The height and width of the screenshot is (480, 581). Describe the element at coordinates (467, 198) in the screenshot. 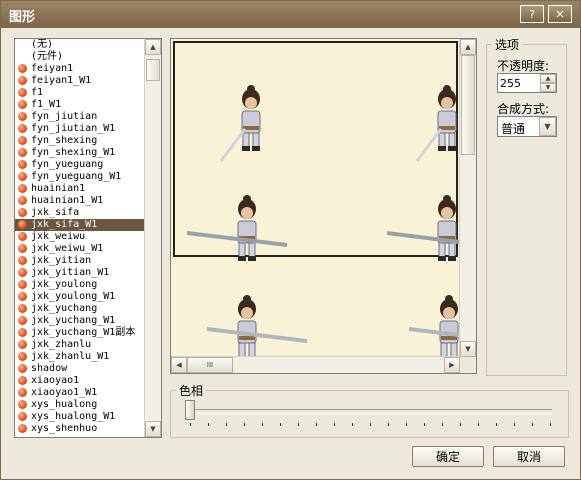

I see `preview-vertical-scrollbar: ▲ ▼` at that location.